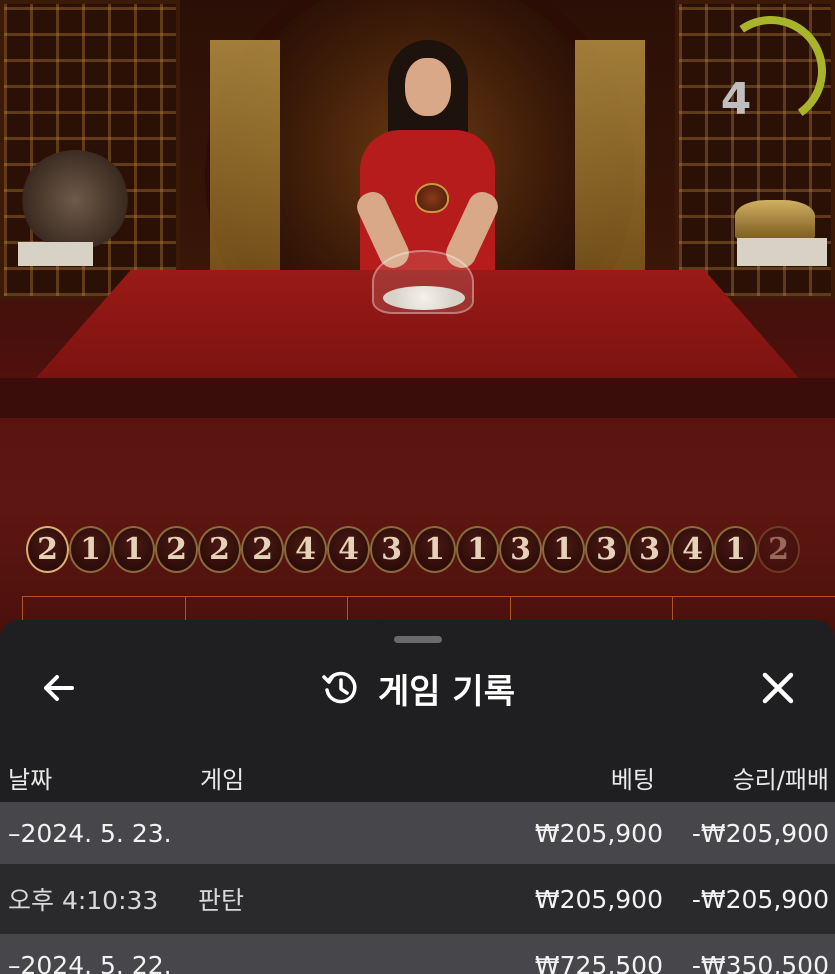 This screenshot has width=835, height=974. I want to click on row-date: –2024. 5. 23., so click(90, 833).